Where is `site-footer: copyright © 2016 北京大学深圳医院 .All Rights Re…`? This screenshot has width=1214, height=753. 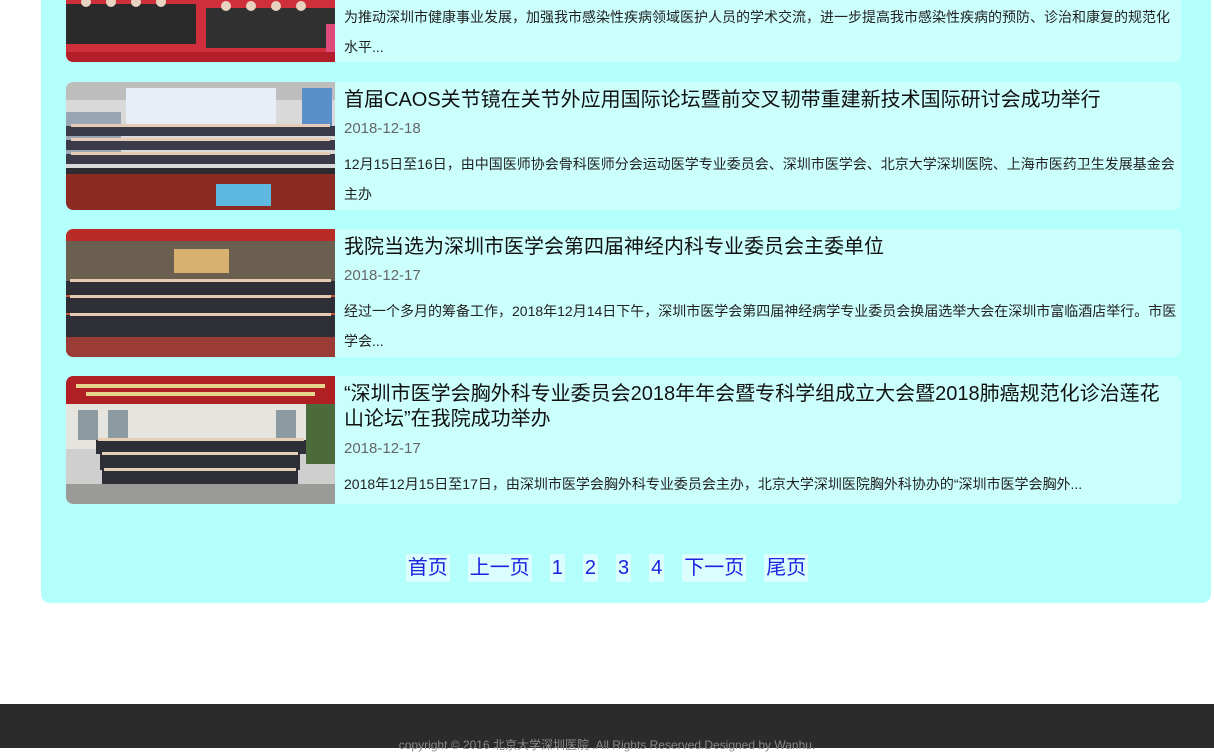
site-footer: copyright © 2016 北京大学深圳医院 .All Rights Re… is located at coordinates (607, 728).